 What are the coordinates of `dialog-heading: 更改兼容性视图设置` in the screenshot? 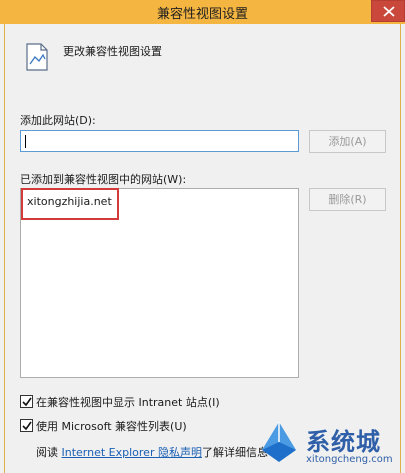 It's located at (112, 51).